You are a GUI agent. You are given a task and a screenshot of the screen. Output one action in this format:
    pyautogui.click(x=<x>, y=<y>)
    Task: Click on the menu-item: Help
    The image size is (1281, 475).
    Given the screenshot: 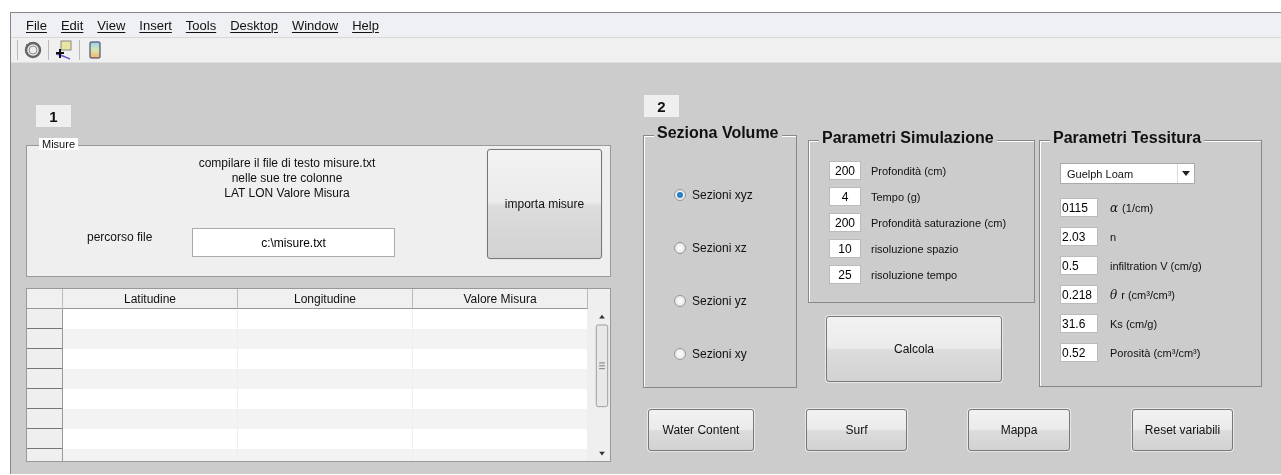 What is the action you would take?
    pyautogui.click(x=365, y=25)
    